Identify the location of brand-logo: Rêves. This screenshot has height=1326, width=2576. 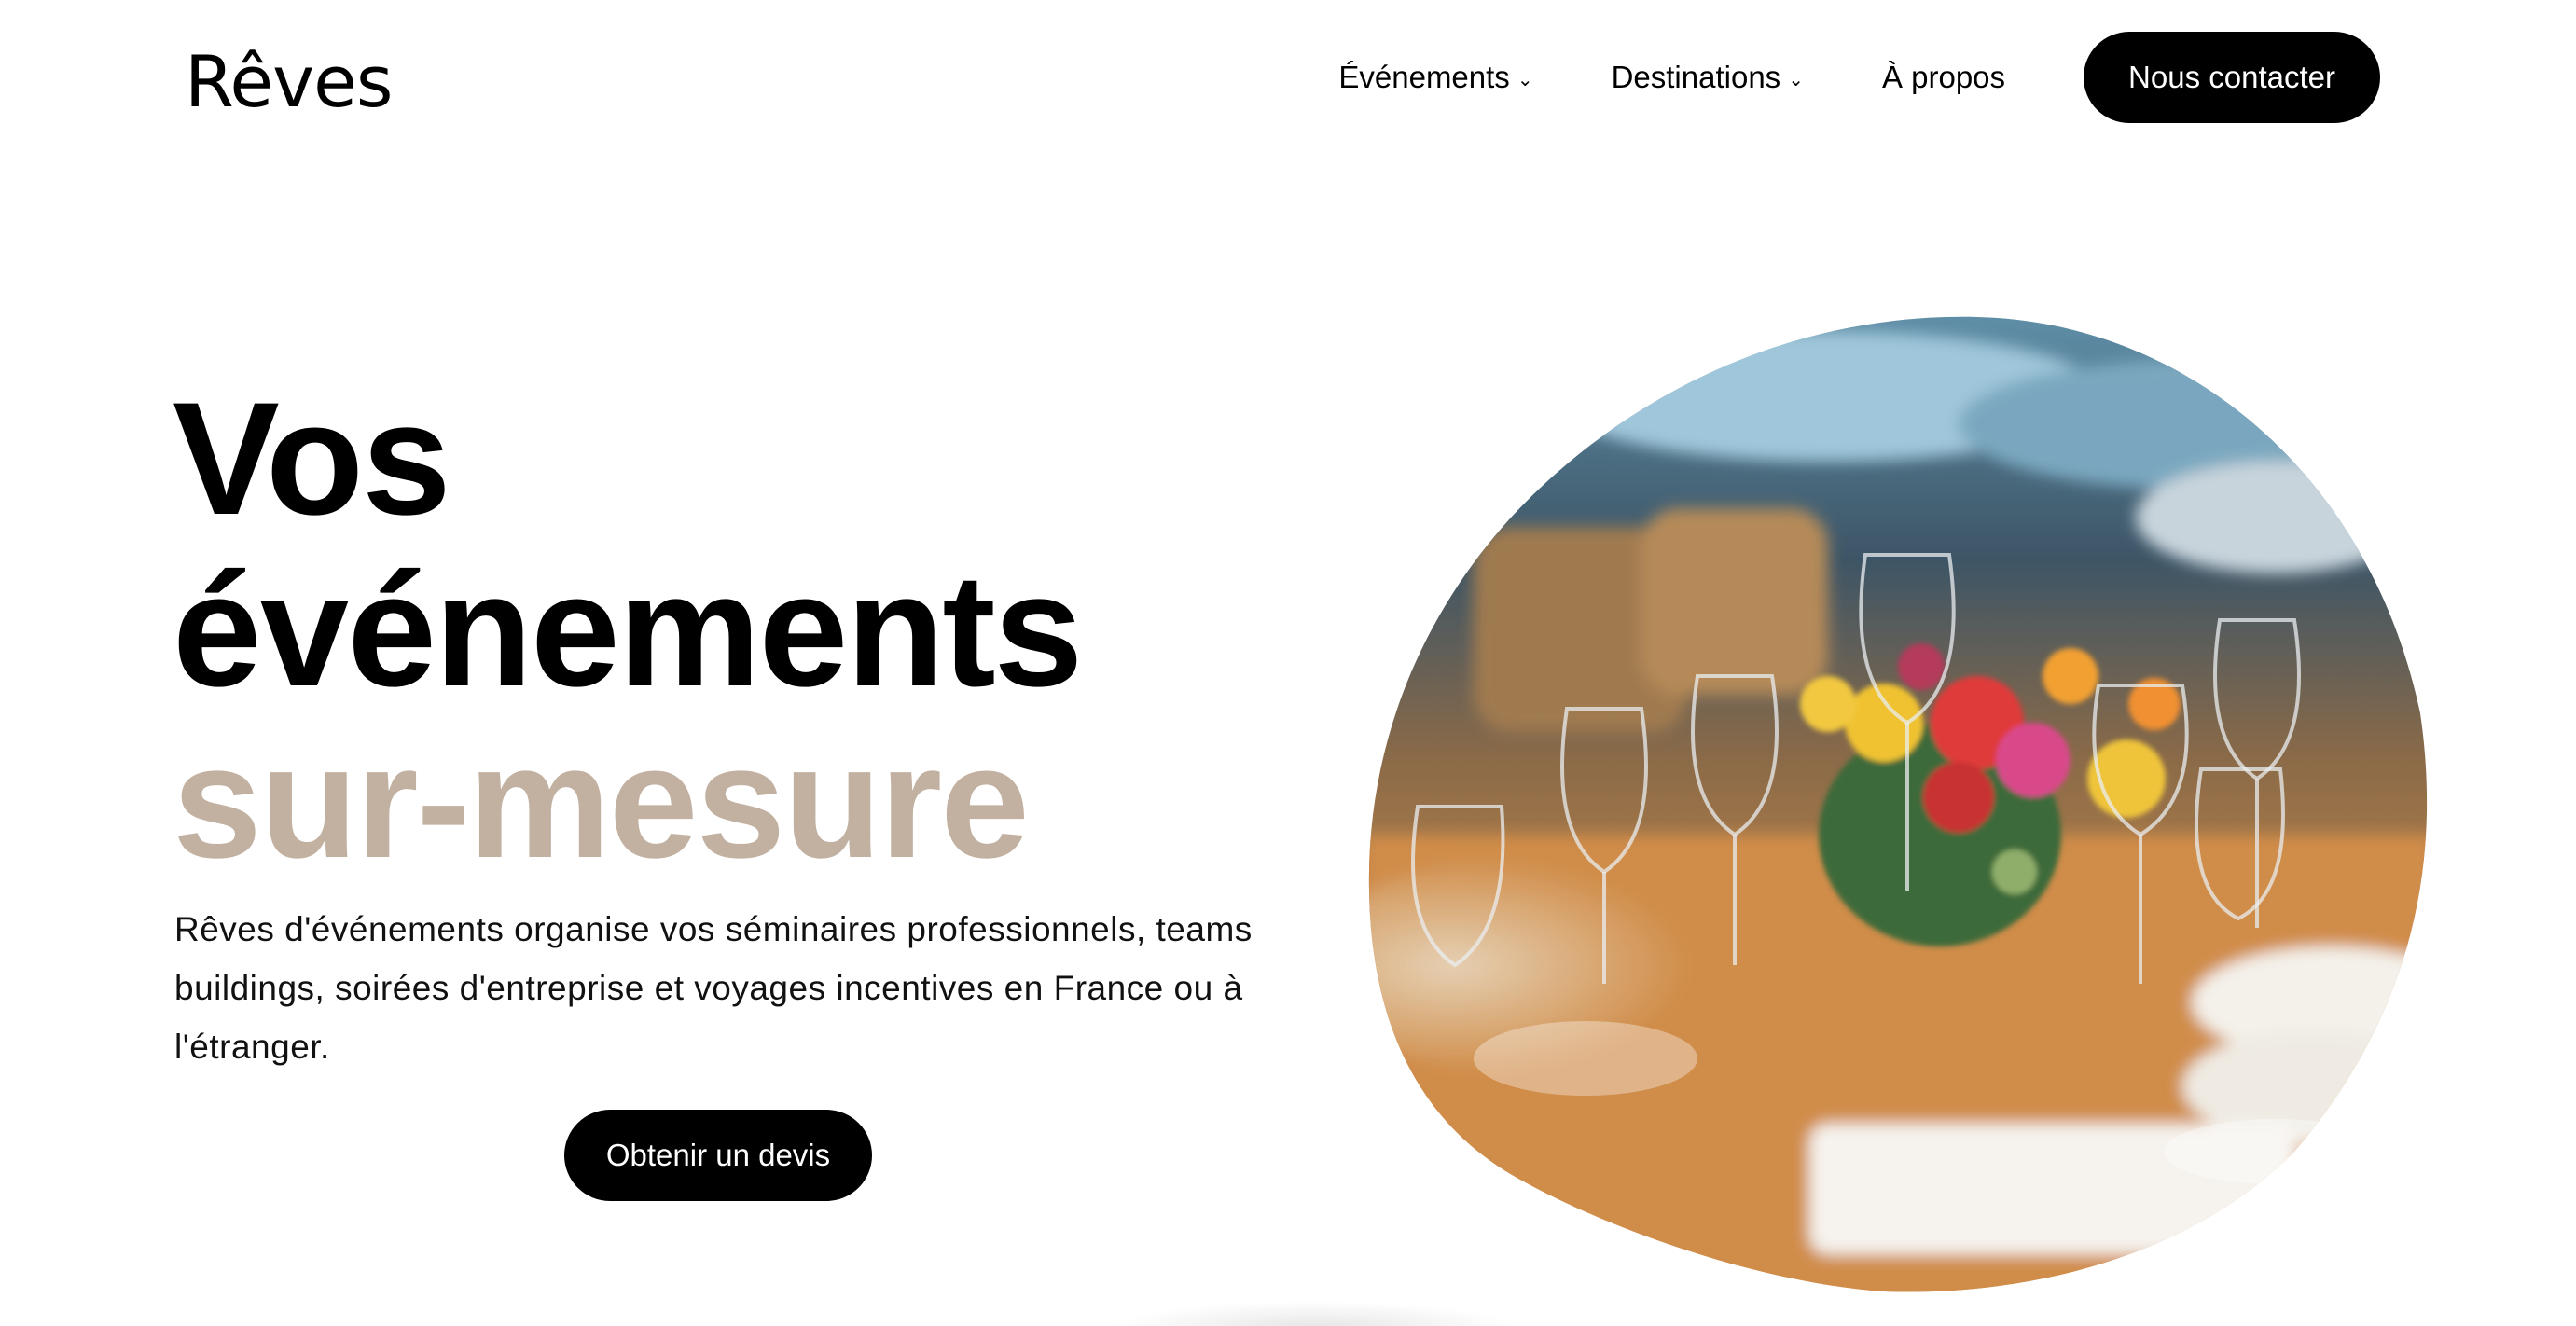
(289, 82).